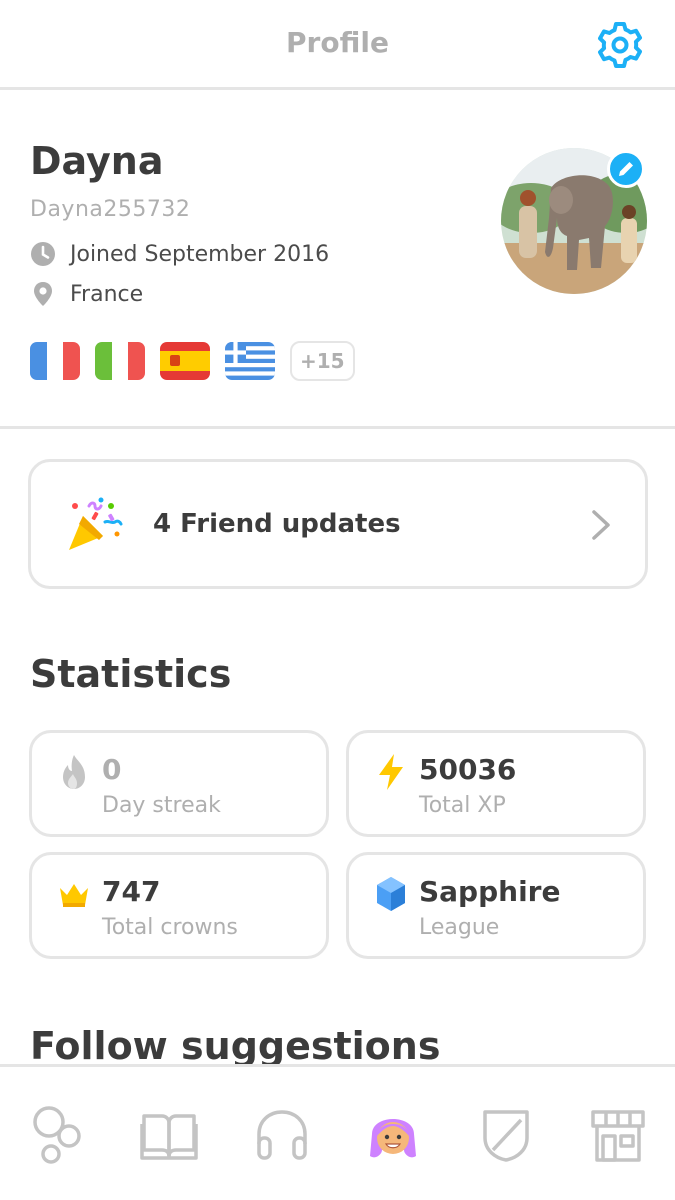 The image size is (675, 1200). I want to click on xp-label: Total XP, so click(462, 805).